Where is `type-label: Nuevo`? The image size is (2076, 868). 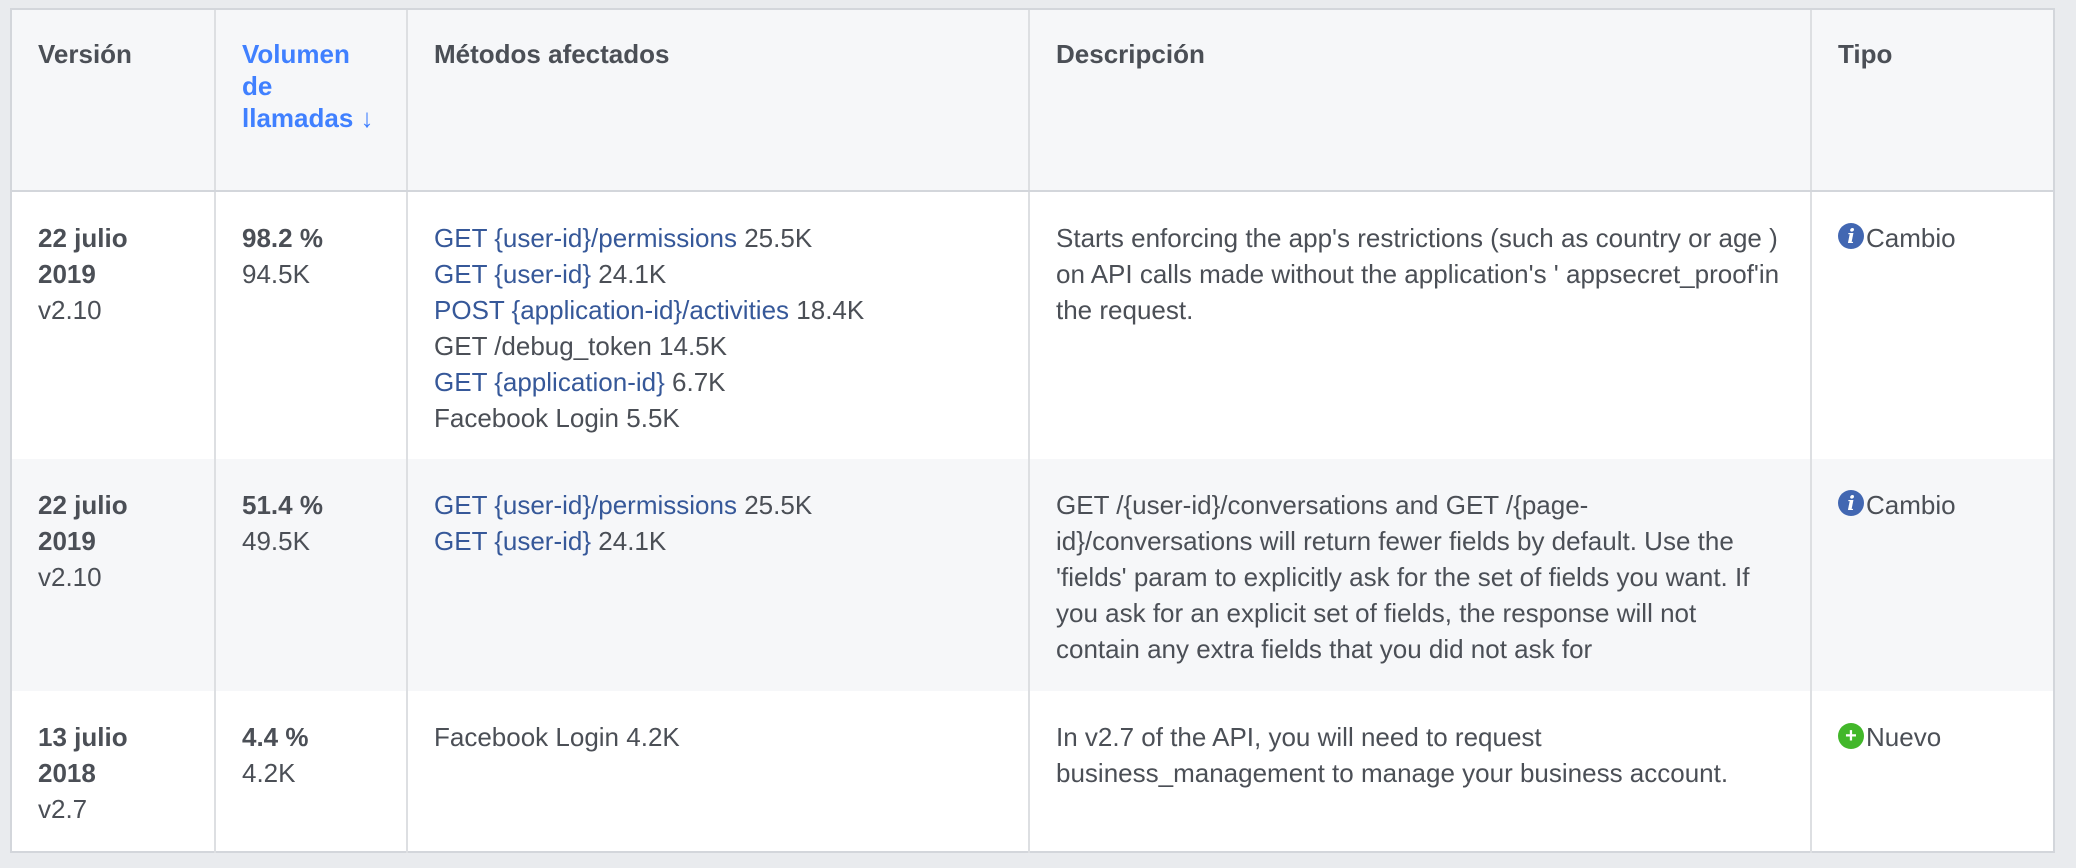 type-label: Nuevo is located at coordinates (1904, 737).